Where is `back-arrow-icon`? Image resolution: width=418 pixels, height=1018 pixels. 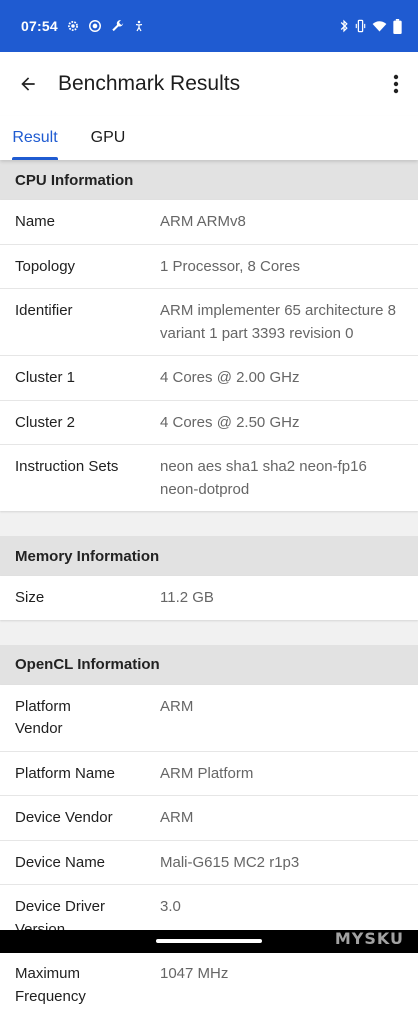 back-arrow-icon is located at coordinates (28, 84).